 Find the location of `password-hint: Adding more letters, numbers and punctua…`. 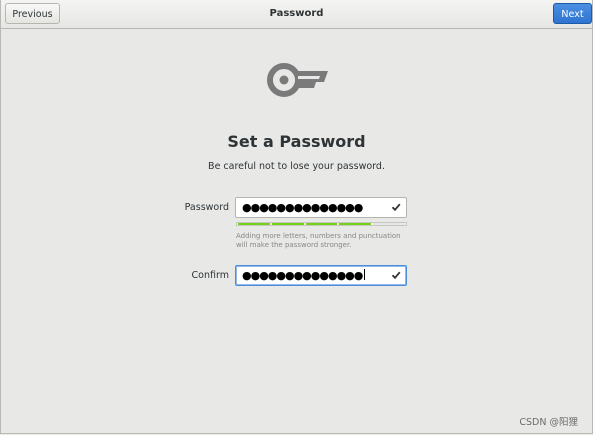

password-hint: Adding more letters, numbers and punctua… is located at coordinates (318, 240).